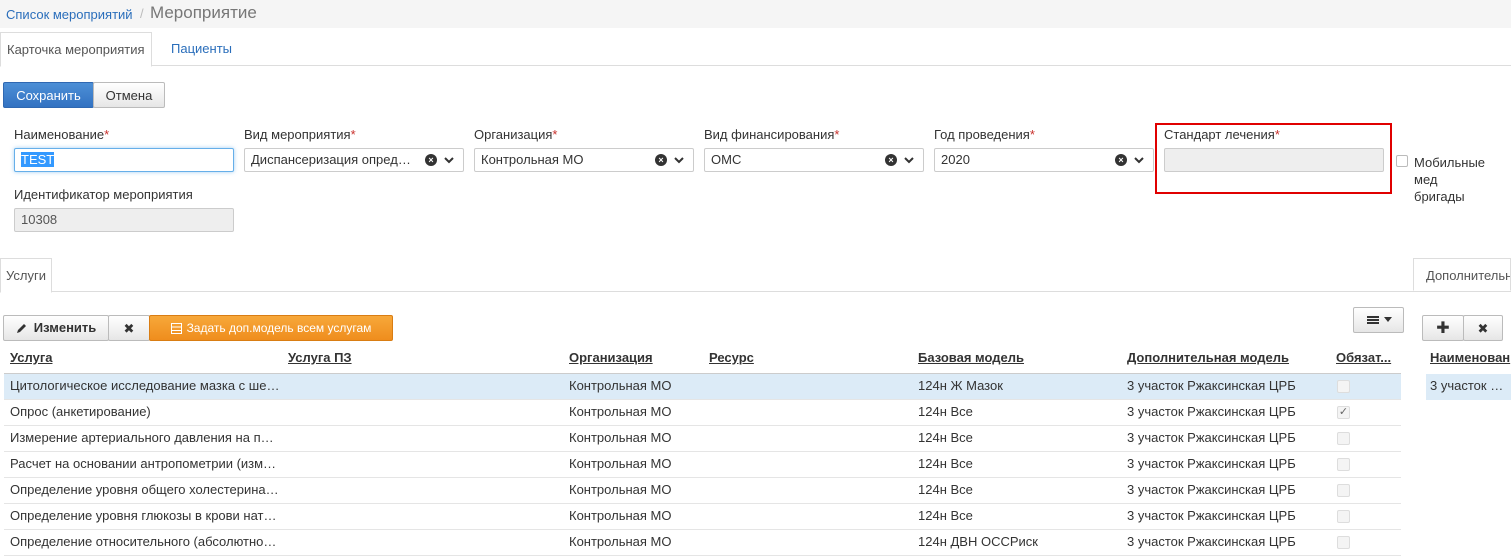  Describe the element at coordinates (129, 95) in the screenshot. I see `cancel-button: Отмена` at that location.